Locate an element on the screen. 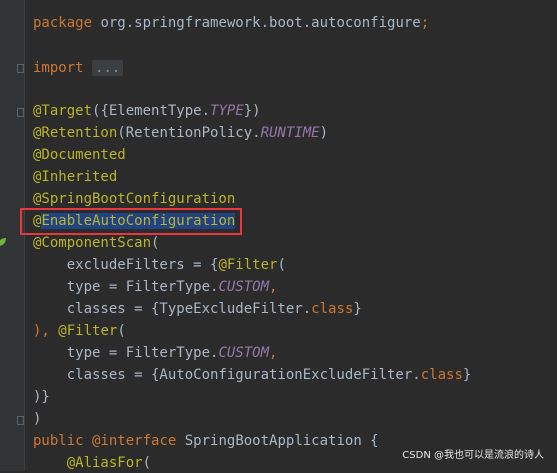 This screenshot has width=557, height=473. code-line-component-scan: @ComponentScan( is located at coordinates (96, 243).